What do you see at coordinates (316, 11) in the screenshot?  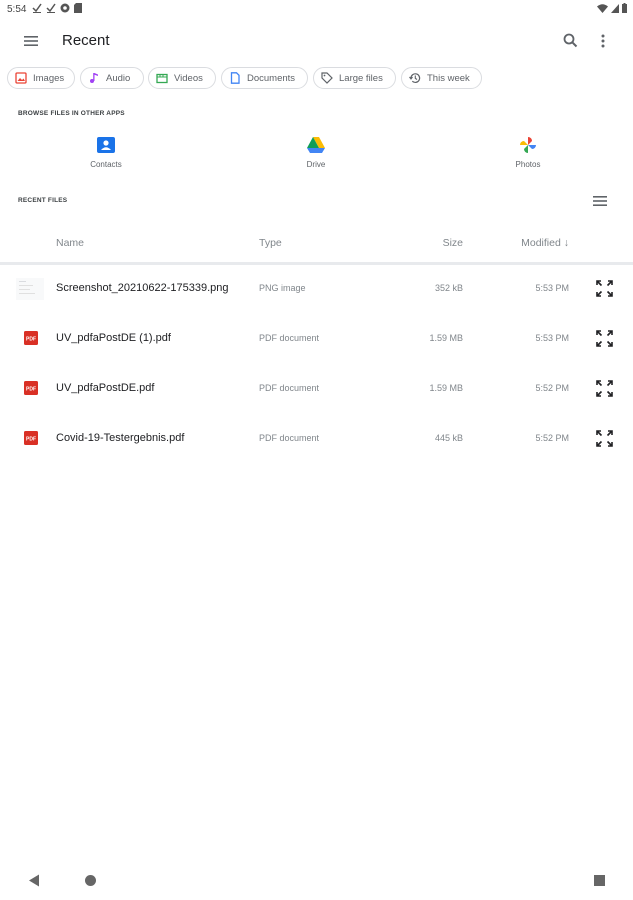 I see `status-bar: 5:54` at bounding box center [316, 11].